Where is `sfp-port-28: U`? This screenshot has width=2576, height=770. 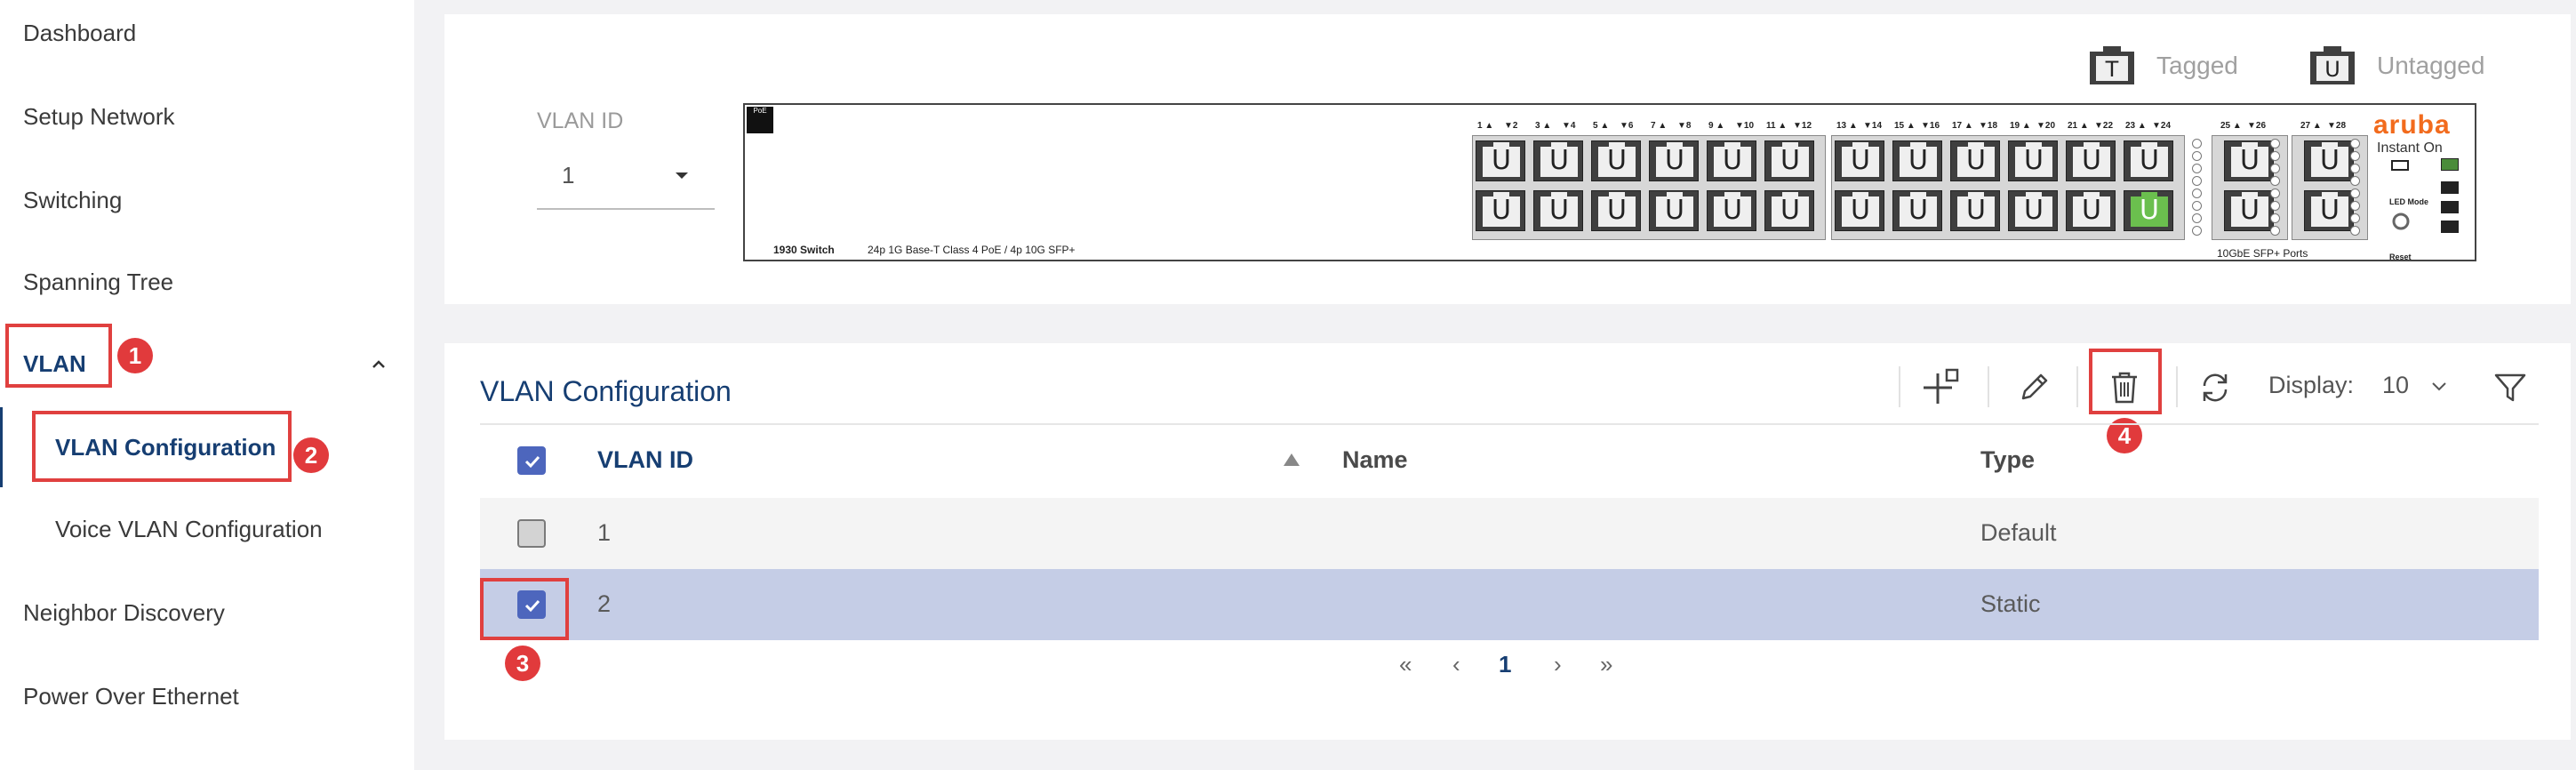 sfp-port-28: U is located at coordinates (2329, 210).